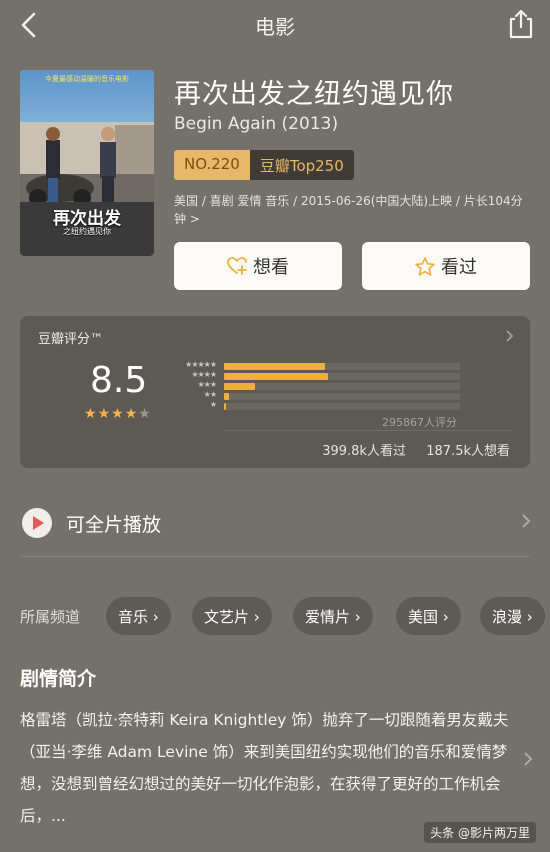 The image size is (550, 852). What do you see at coordinates (333, 616) in the screenshot?
I see `channel-chip: 爱情片 ›` at bounding box center [333, 616].